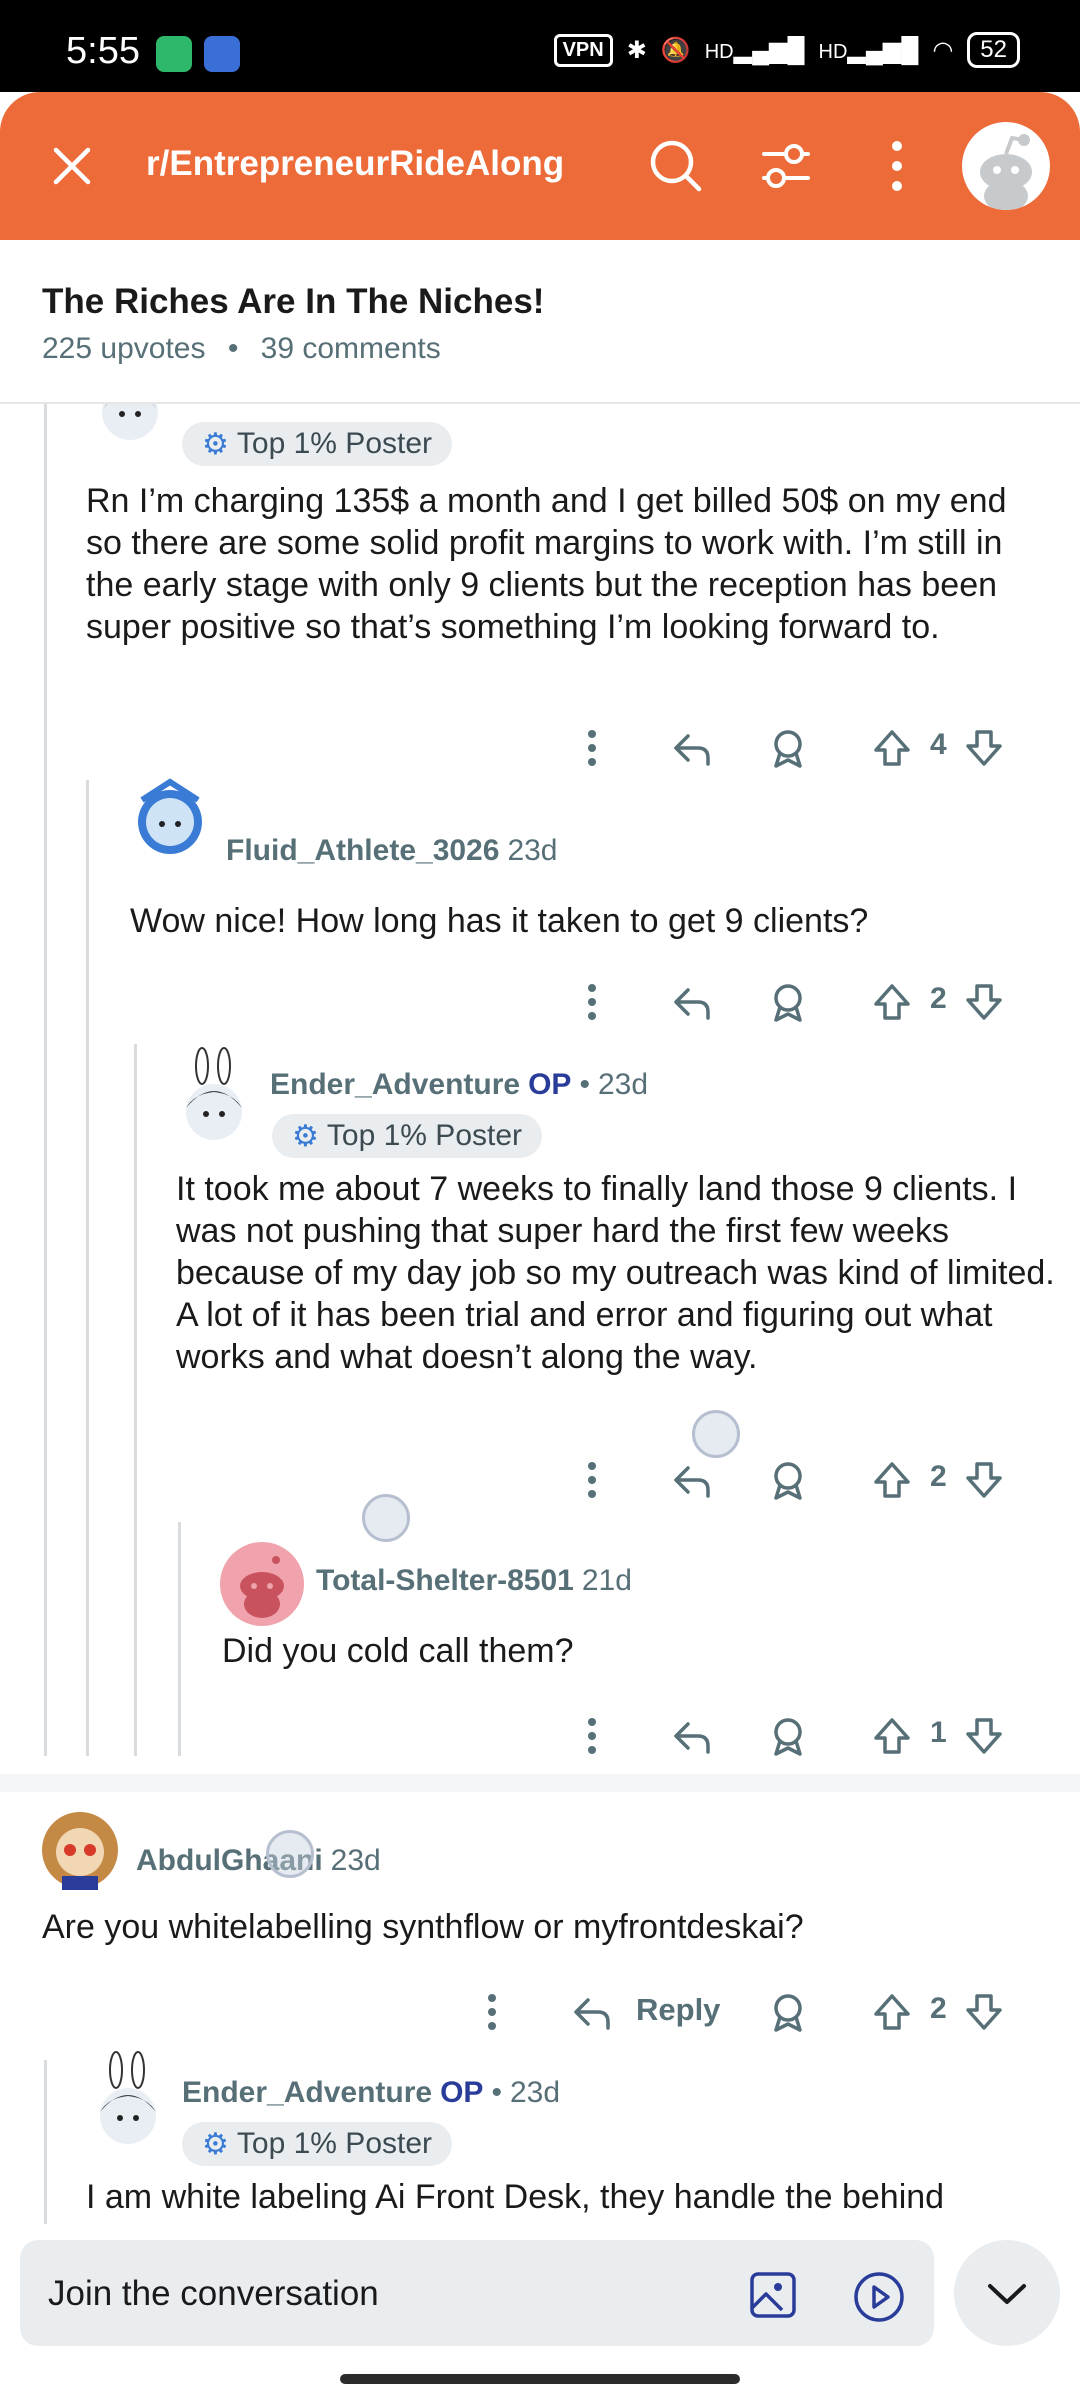 The height and width of the screenshot is (2400, 1080). What do you see at coordinates (606, 1580) in the screenshot?
I see `comment-age: 21d` at bounding box center [606, 1580].